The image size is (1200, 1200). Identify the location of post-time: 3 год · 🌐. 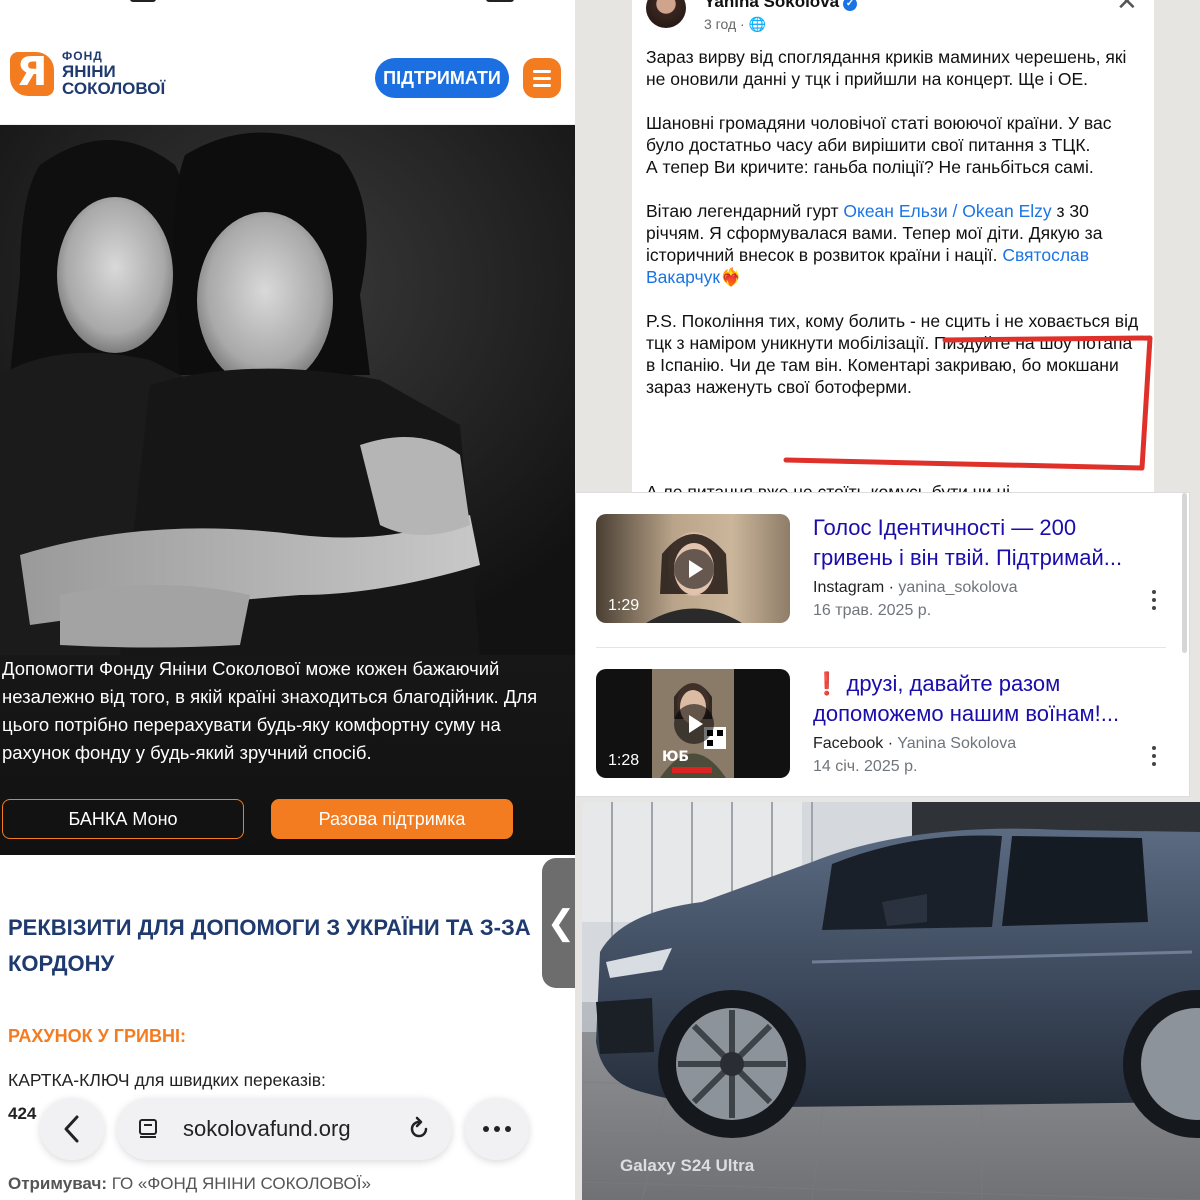
(735, 24).